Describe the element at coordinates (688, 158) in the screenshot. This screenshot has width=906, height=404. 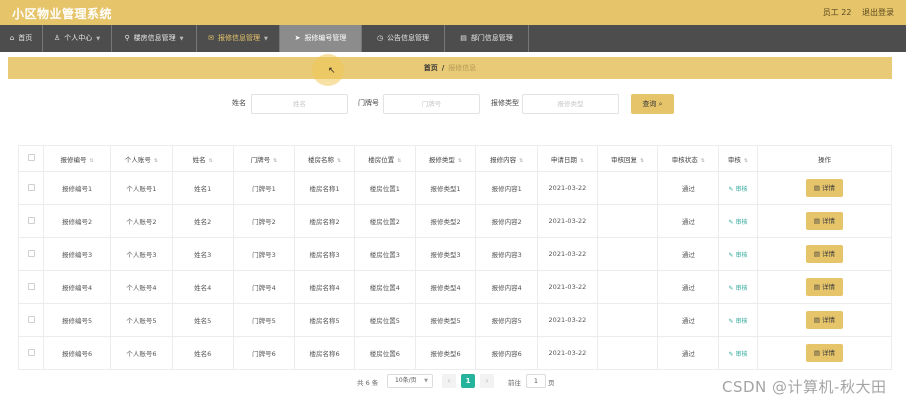
I see `col-header: 审核状态 ⇅` at that location.